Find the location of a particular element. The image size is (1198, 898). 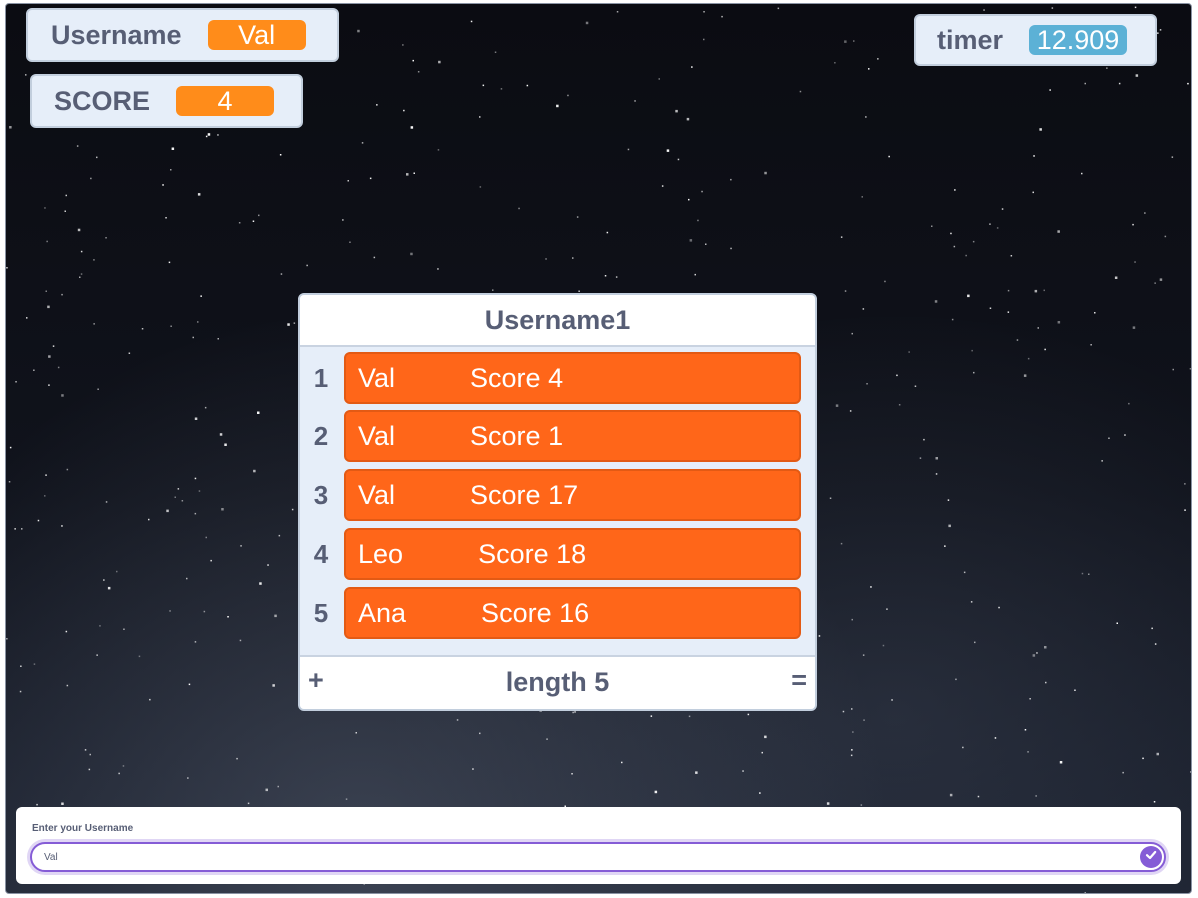

list-item: 3 Val Score 17 is located at coordinates (557, 495).